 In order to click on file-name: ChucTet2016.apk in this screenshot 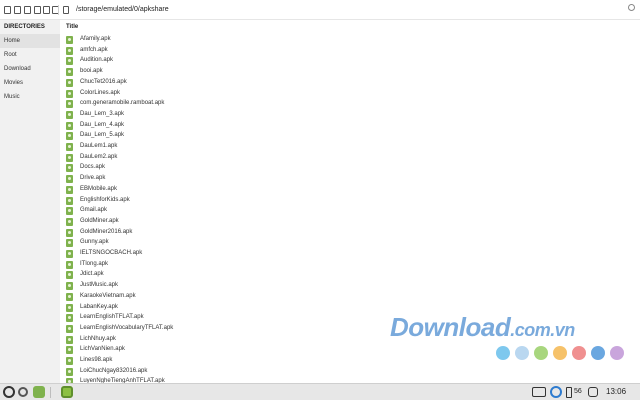, I will do `click(103, 81)`.